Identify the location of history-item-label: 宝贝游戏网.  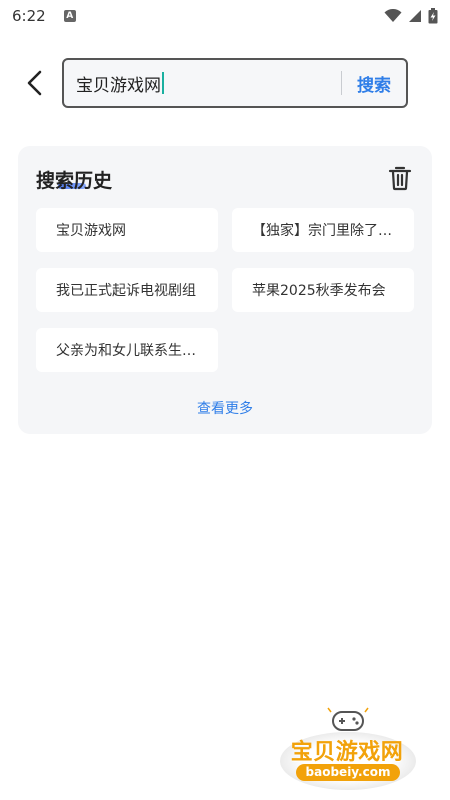
(91, 231).